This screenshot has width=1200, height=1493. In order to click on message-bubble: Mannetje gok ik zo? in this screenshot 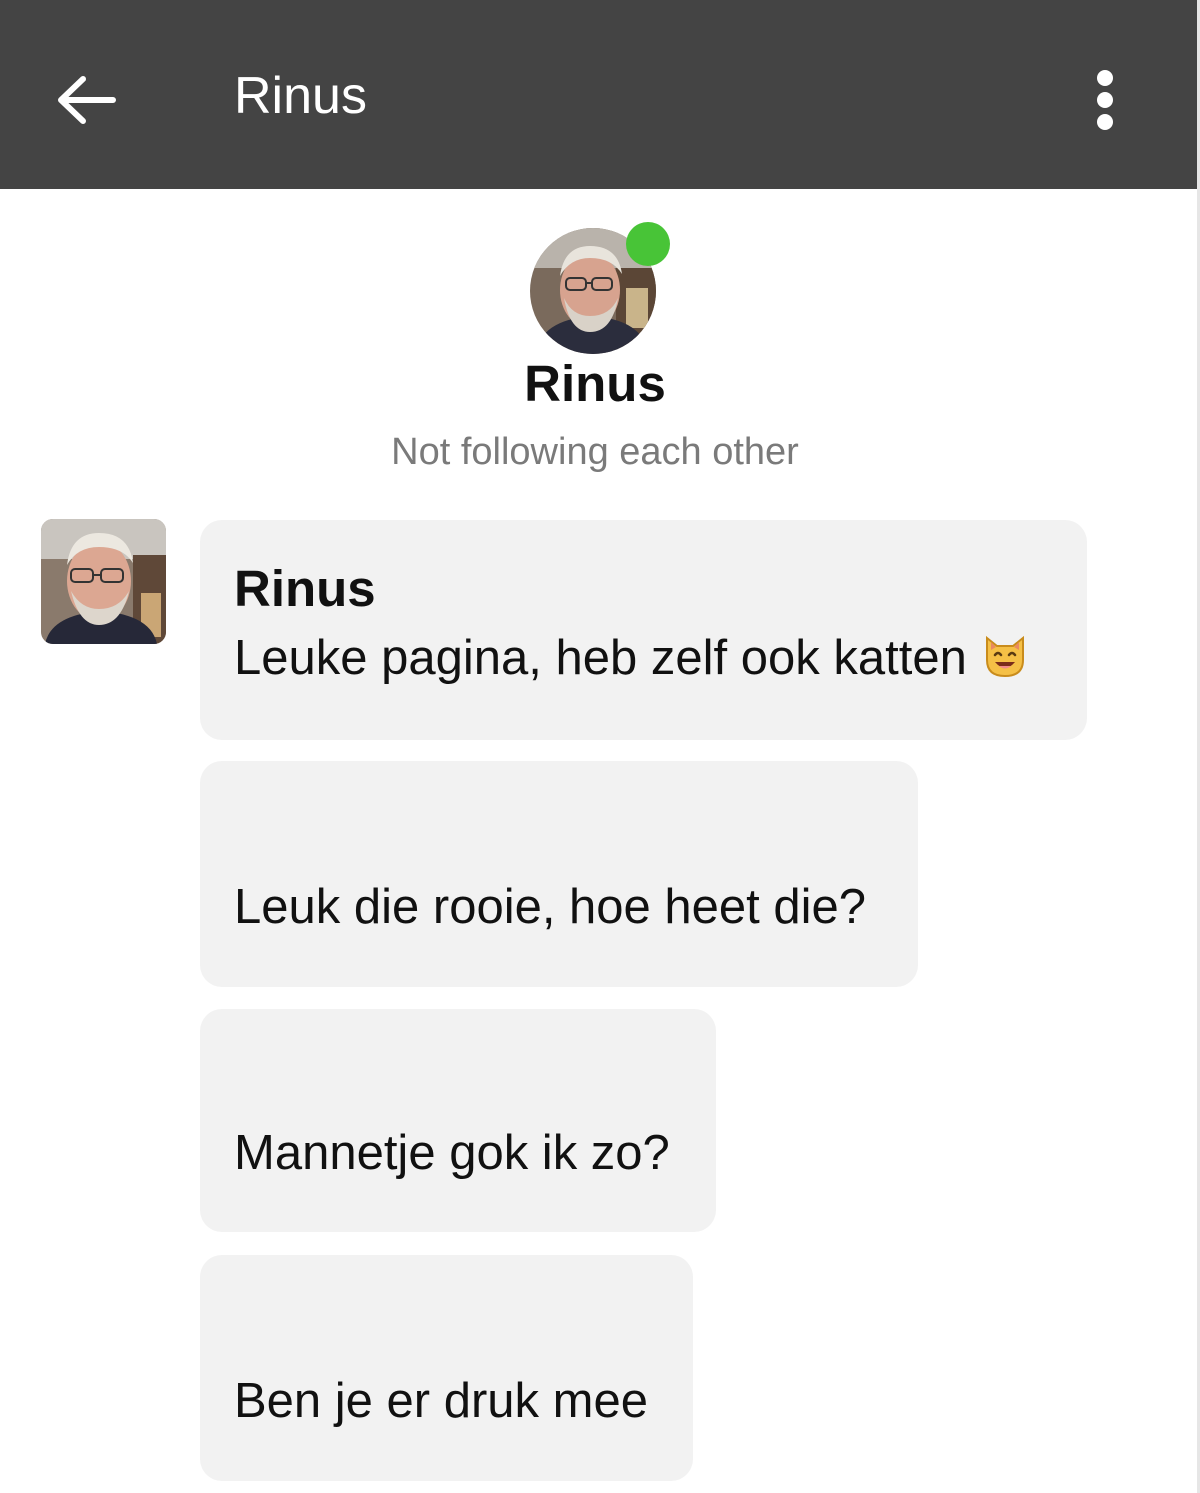, I will do `click(458, 1120)`.